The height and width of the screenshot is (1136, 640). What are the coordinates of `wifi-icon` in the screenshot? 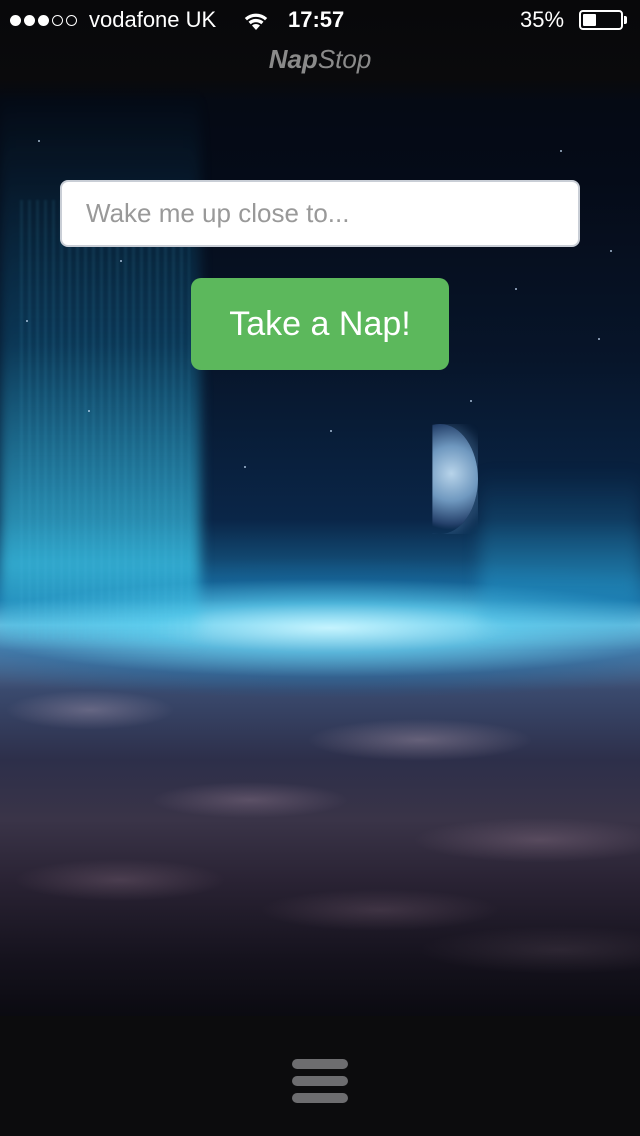 It's located at (256, 21).